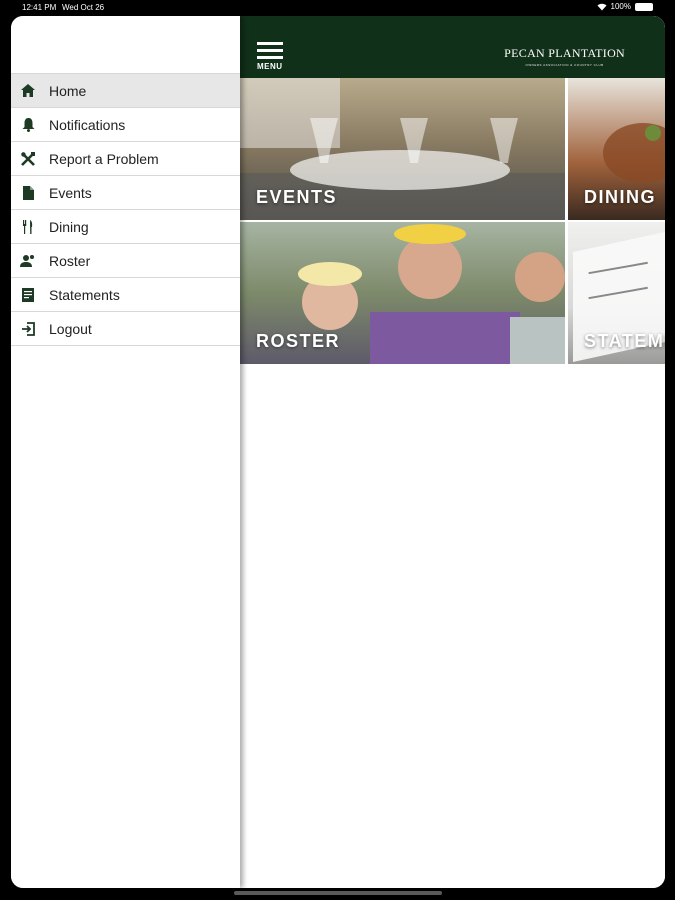 Image resolution: width=675 pixels, height=900 pixels. Describe the element at coordinates (338, 893) in the screenshot. I see `home-indicator` at that location.